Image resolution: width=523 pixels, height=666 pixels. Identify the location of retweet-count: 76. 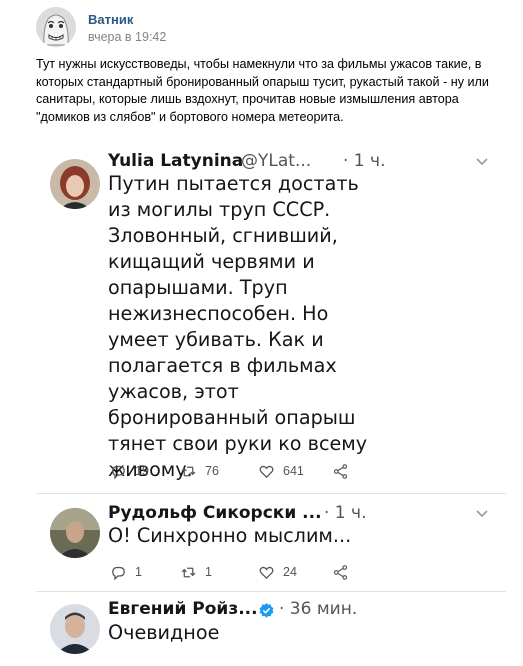
(212, 471).